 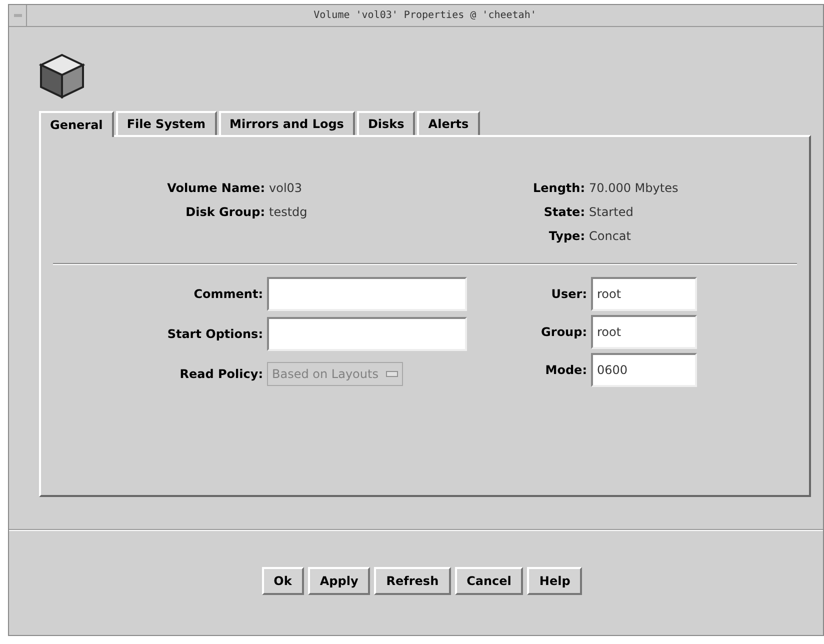 I want to click on info-label: State:, so click(x=564, y=212).